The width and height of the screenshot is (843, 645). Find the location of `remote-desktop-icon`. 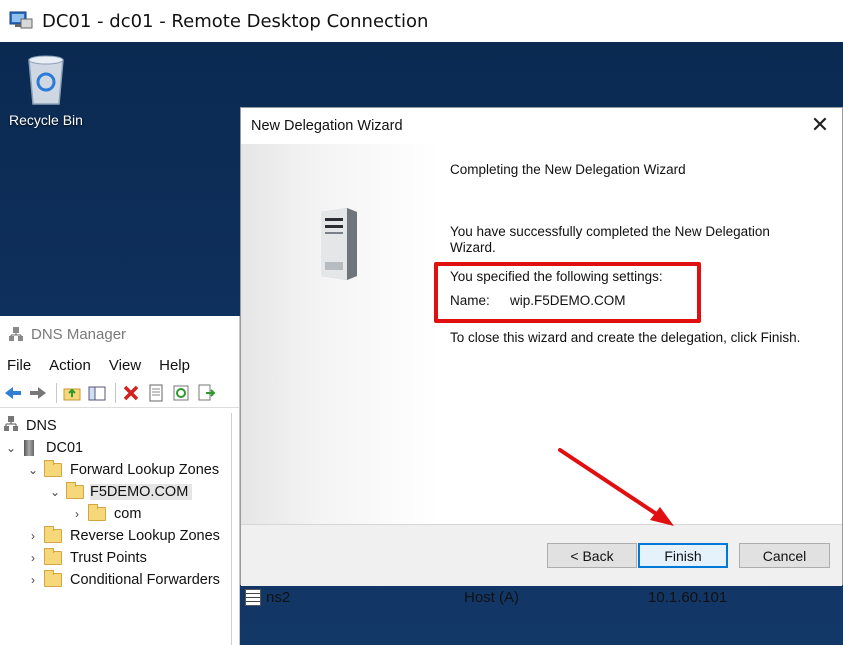

remote-desktop-icon is located at coordinates (21, 21).